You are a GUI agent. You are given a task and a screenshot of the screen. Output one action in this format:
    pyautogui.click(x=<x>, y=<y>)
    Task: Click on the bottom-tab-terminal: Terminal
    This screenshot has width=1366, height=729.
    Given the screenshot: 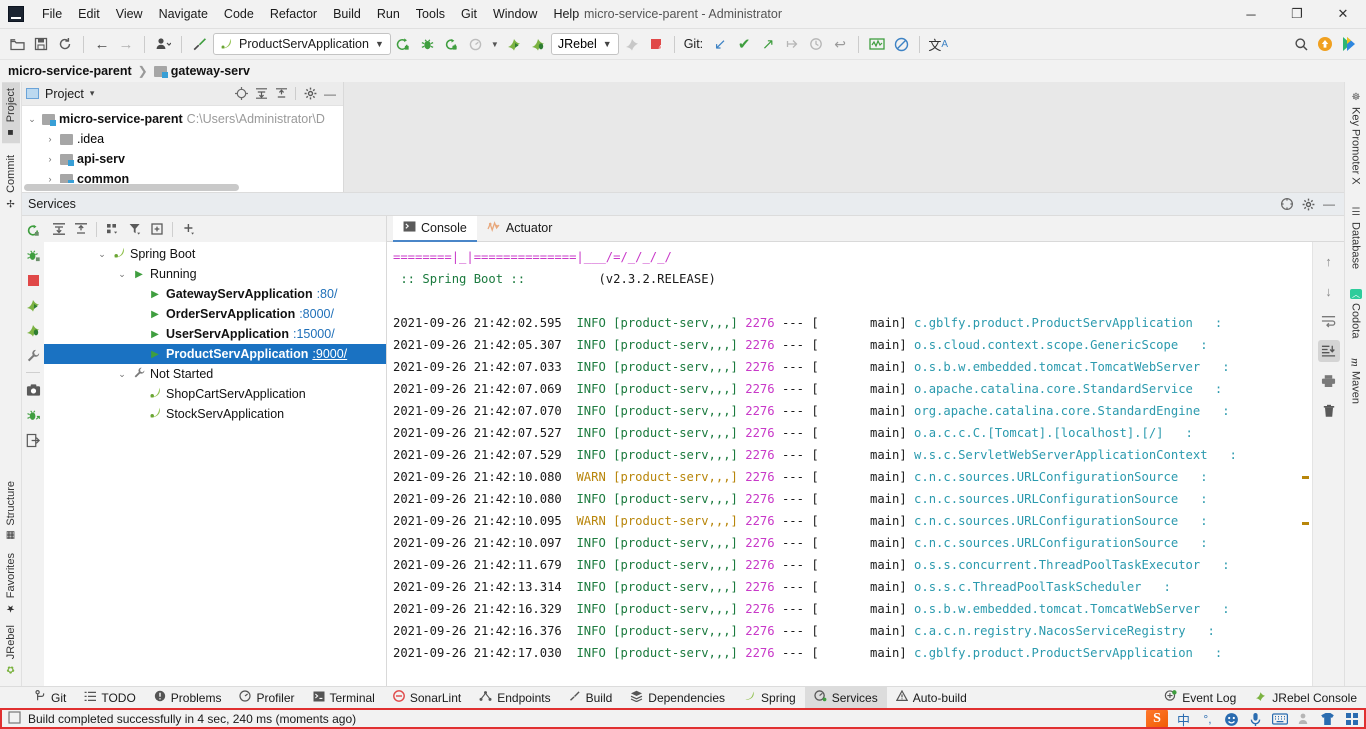 What is the action you would take?
    pyautogui.click(x=344, y=698)
    